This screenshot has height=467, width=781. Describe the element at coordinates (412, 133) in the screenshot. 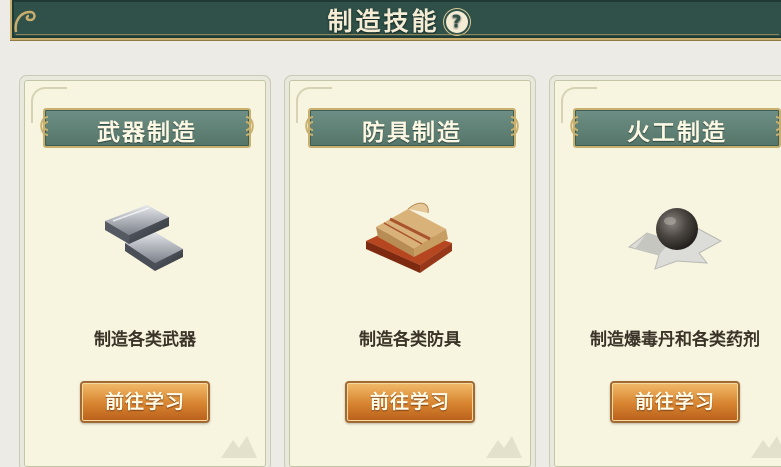

I see `card-title: 防具制造` at that location.